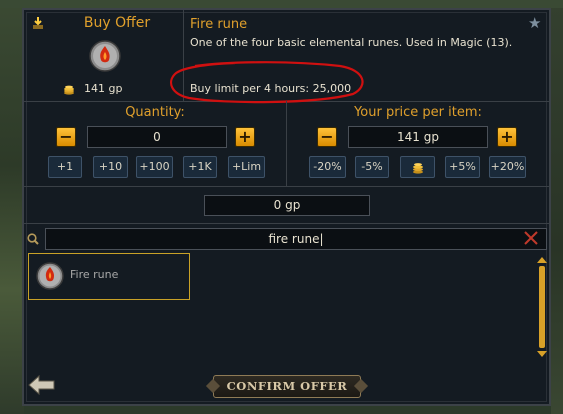 Image resolution: width=563 pixels, height=414 pixels. What do you see at coordinates (155, 112) in the screenshot?
I see `quantity-label: Quantity:` at bounding box center [155, 112].